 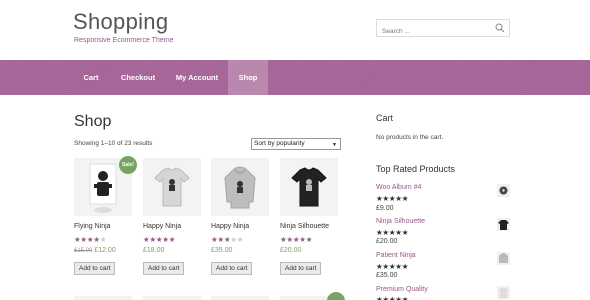 What do you see at coordinates (432, 31) in the screenshot?
I see `search-input` at bounding box center [432, 31].